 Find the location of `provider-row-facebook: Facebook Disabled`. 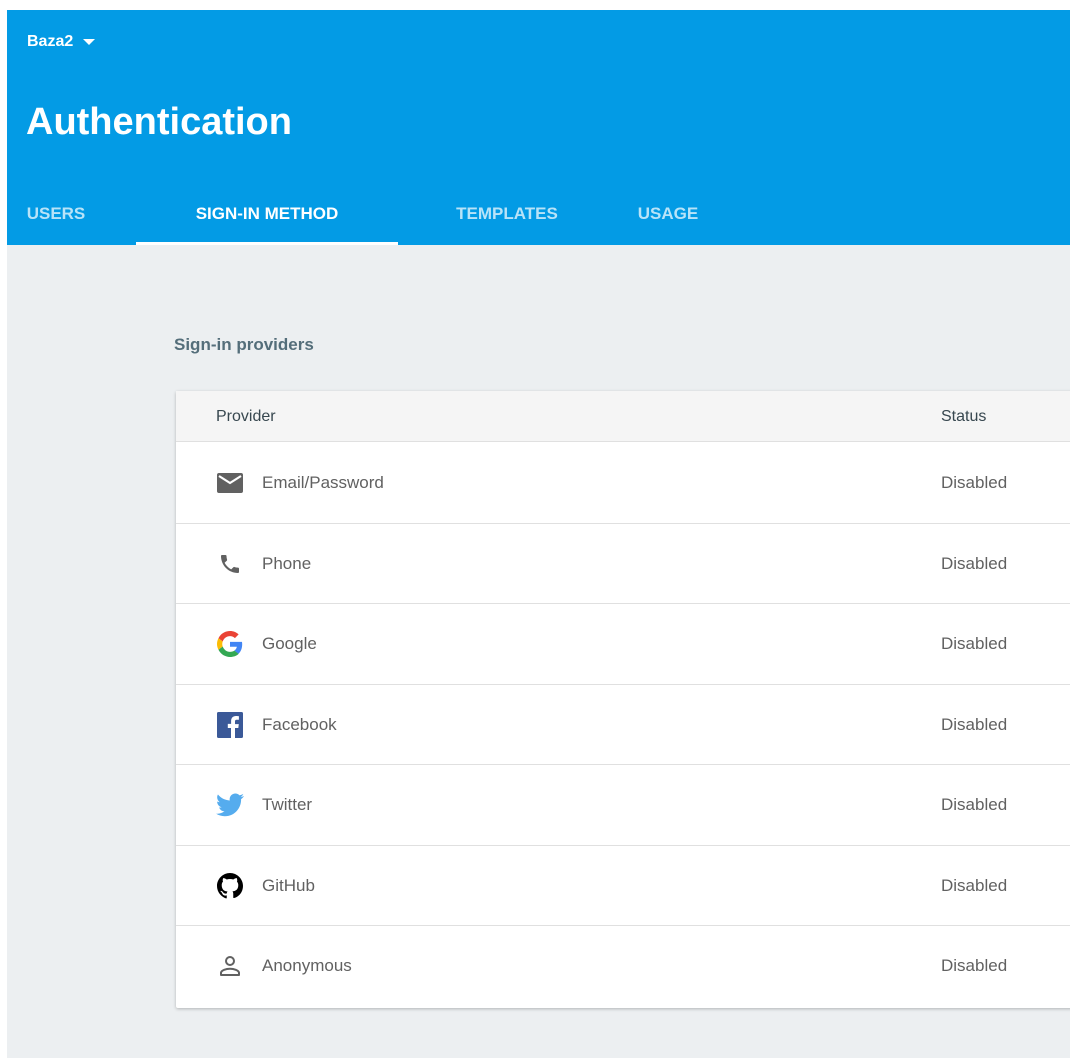

provider-row-facebook: Facebook Disabled is located at coordinates (623, 725).